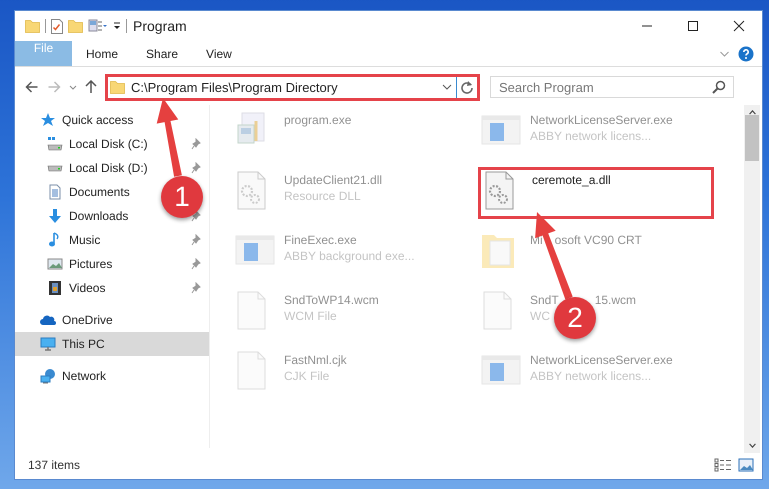 Image resolution: width=769 pixels, height=489 pixels. Describe the element at coordinates (219, 53) in the screenshot. I see `ribbon-tab: View` at that location.